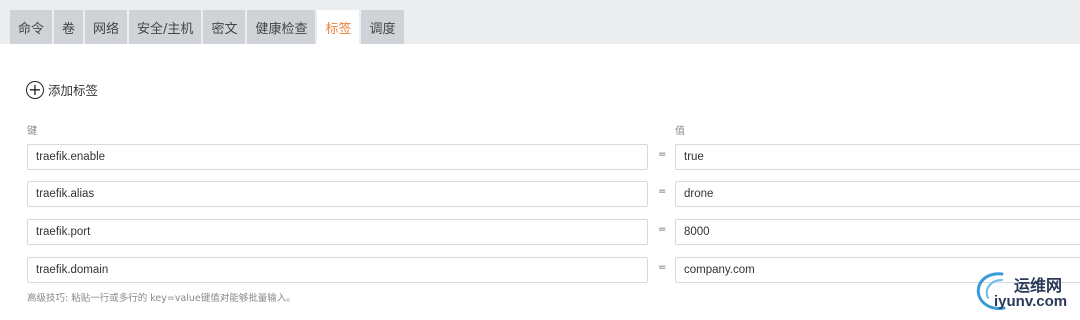 The image size is (1080, 320). Describe the element at coordinates (281, 27) in the screenshot. I see `tab-health-check: 健康检查` at that location.